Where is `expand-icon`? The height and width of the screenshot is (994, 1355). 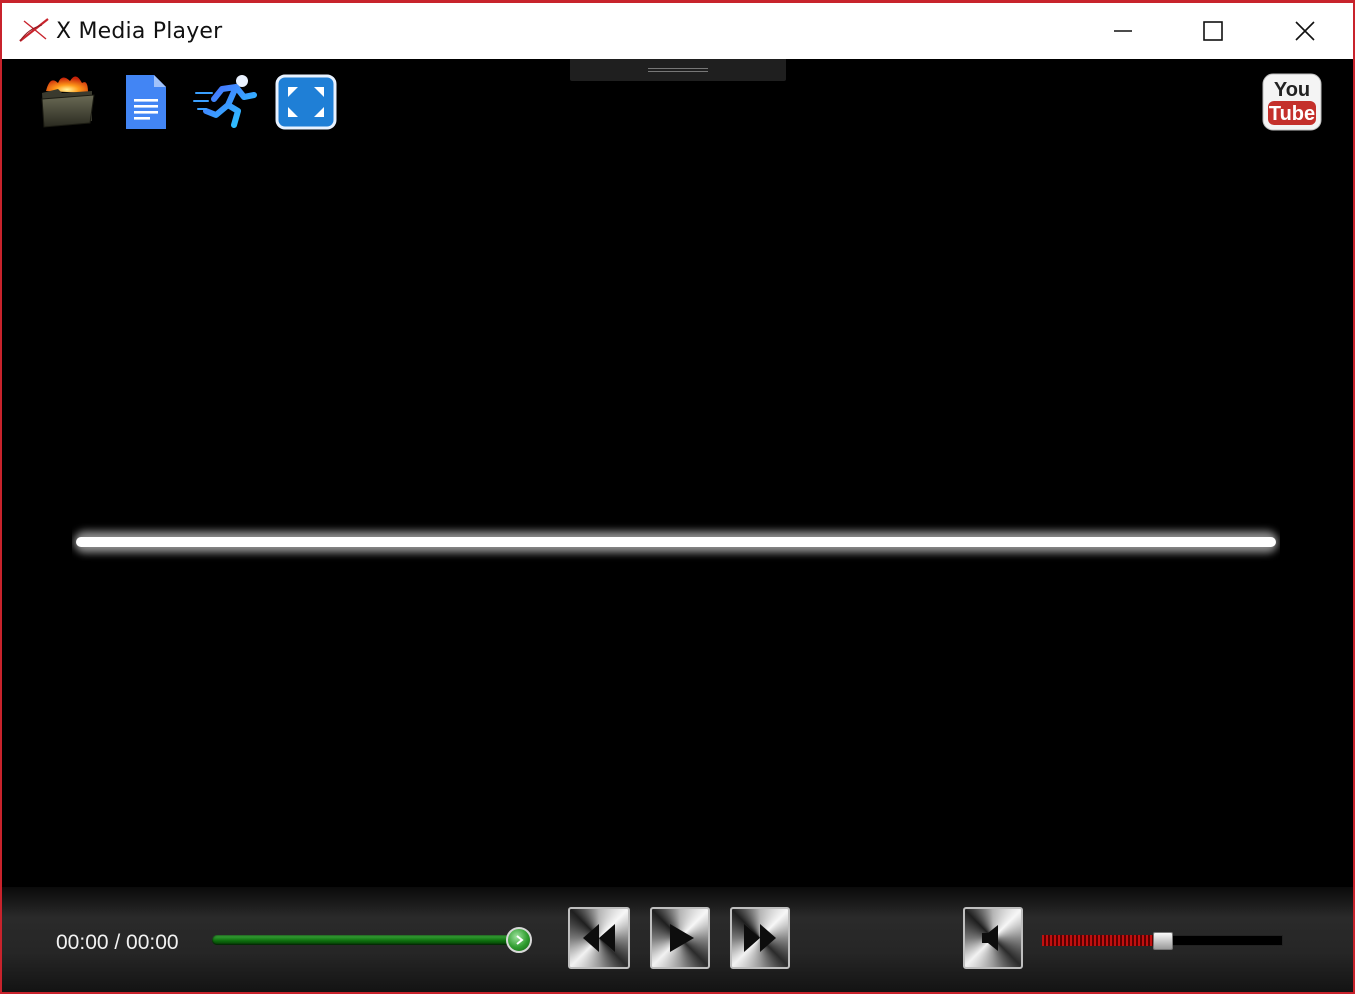 expand-icon is located at coordinates (306, 102).